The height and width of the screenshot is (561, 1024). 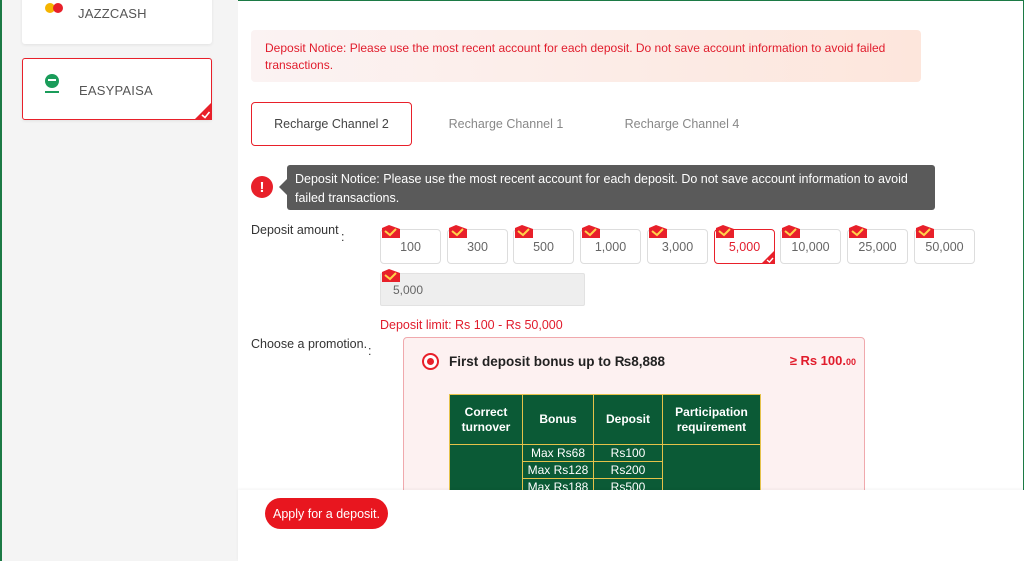 I want to click on deposit-amount-option: 100, so click(x=410, y=244).